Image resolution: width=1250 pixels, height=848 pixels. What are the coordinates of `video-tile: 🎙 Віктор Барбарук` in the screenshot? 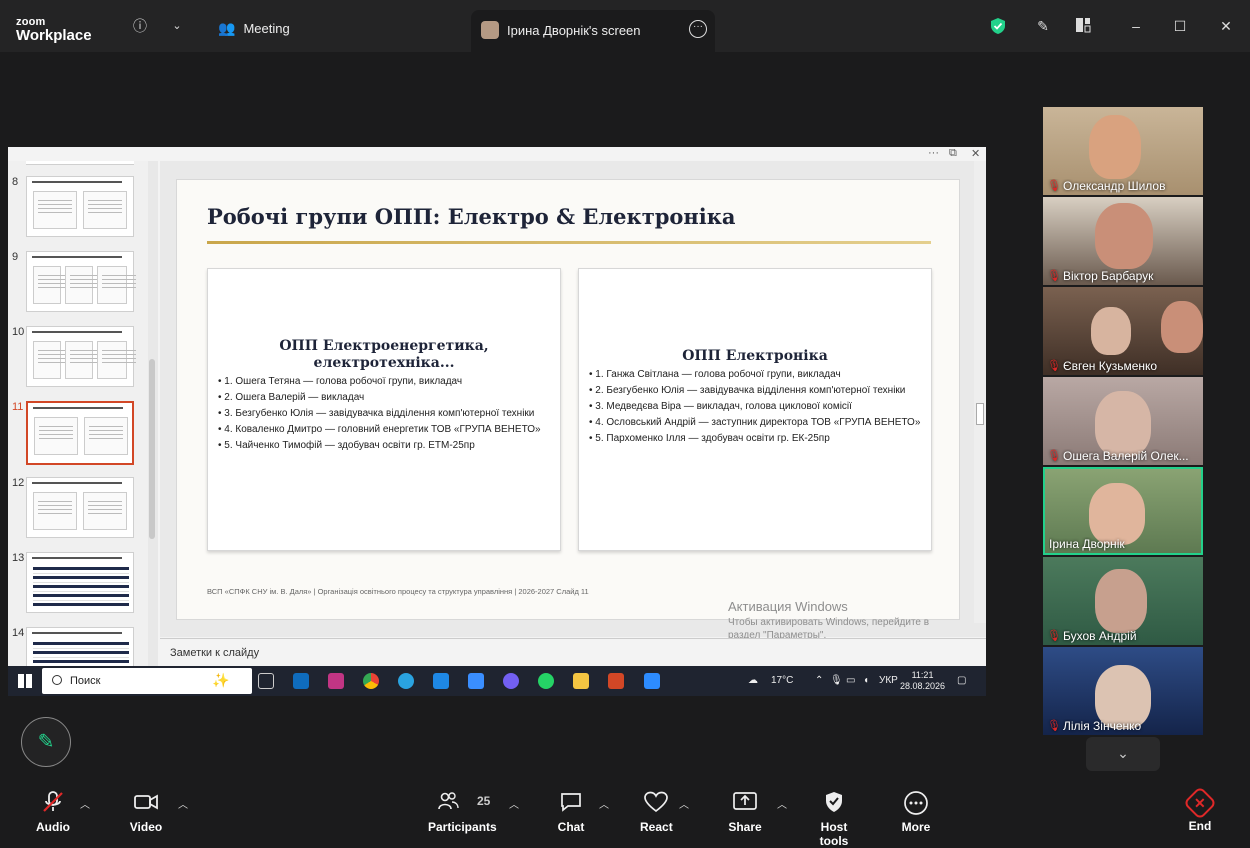 It's located at (1123, 241).